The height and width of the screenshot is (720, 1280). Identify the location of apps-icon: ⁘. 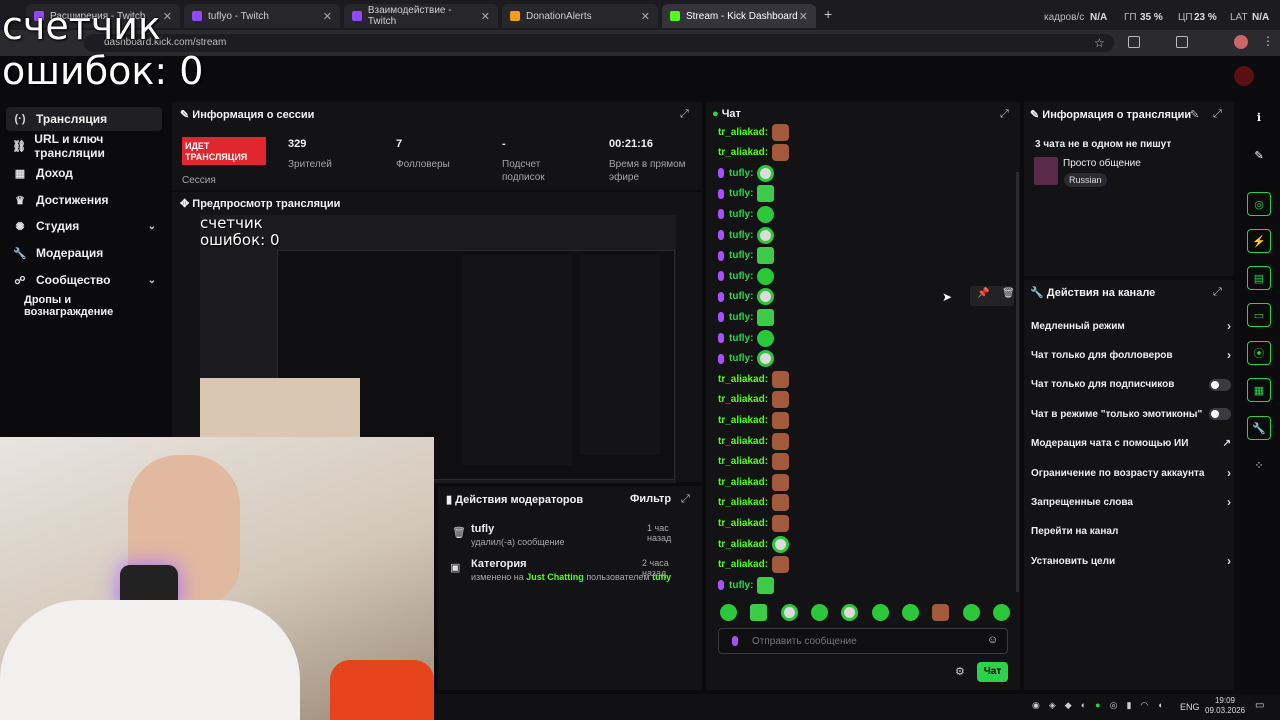
(1259, 465).